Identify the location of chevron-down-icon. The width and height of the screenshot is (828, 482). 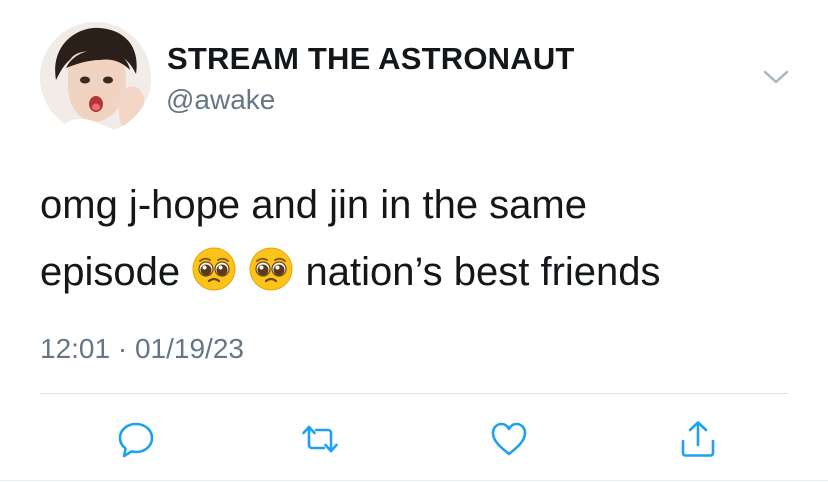
(776, 77).